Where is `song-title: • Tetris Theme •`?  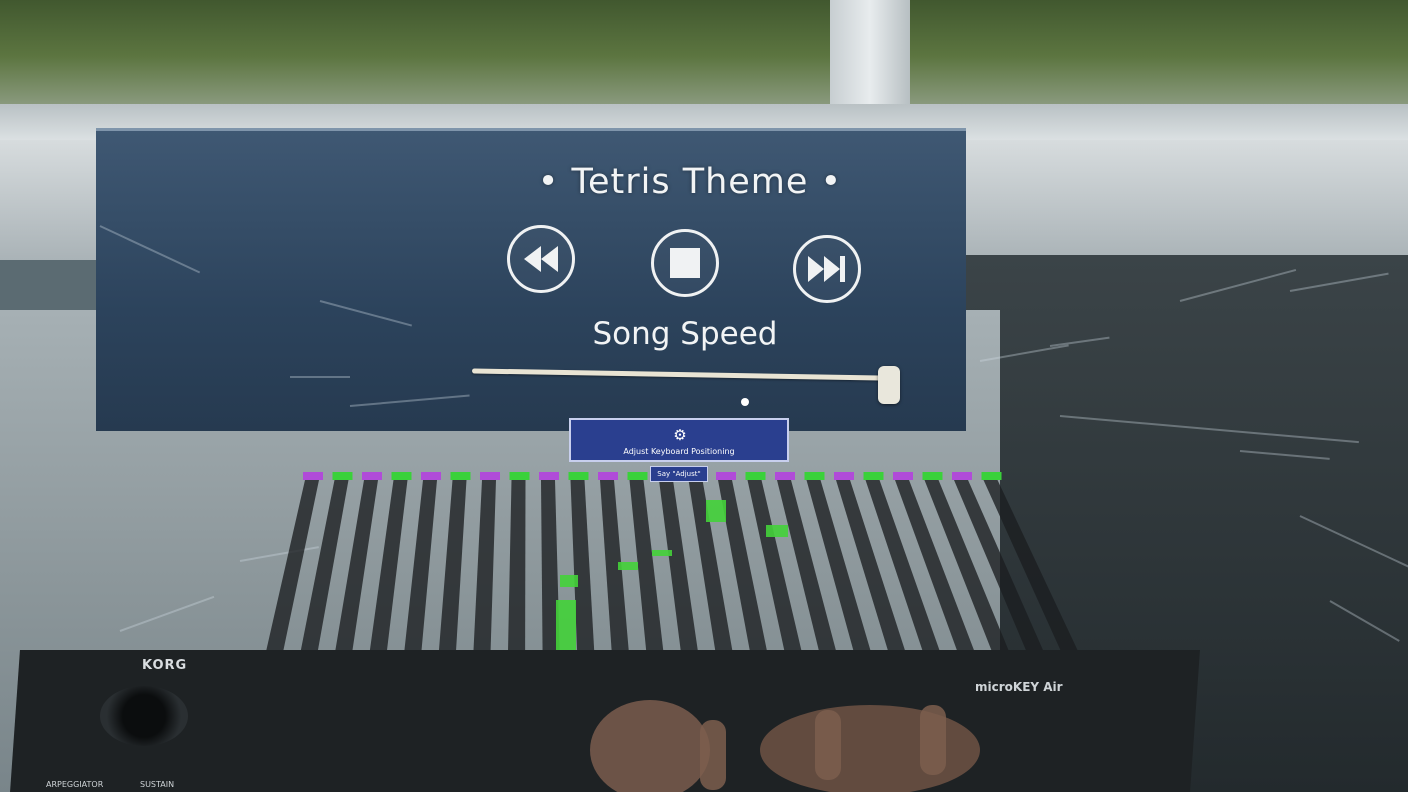
song-title: • Tetris Theme • is located at coordinates (690, 182).